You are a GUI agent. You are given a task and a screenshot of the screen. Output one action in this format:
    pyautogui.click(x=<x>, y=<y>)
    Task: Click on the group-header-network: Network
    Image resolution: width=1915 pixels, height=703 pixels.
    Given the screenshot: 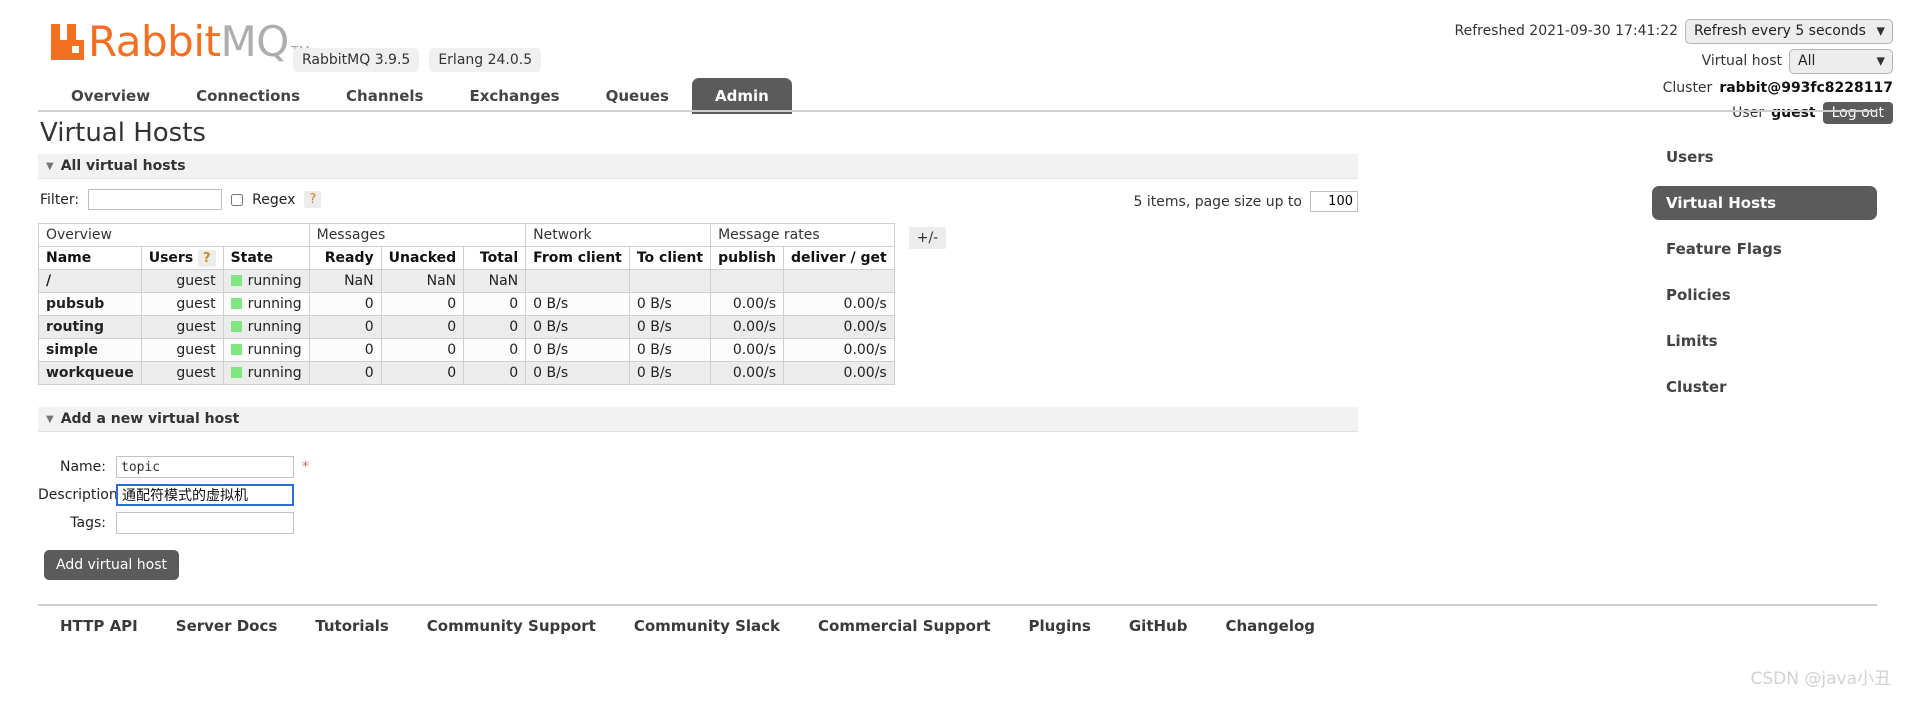 What is the action you would take?
    pyautogui.click(x=618, y=235)
    